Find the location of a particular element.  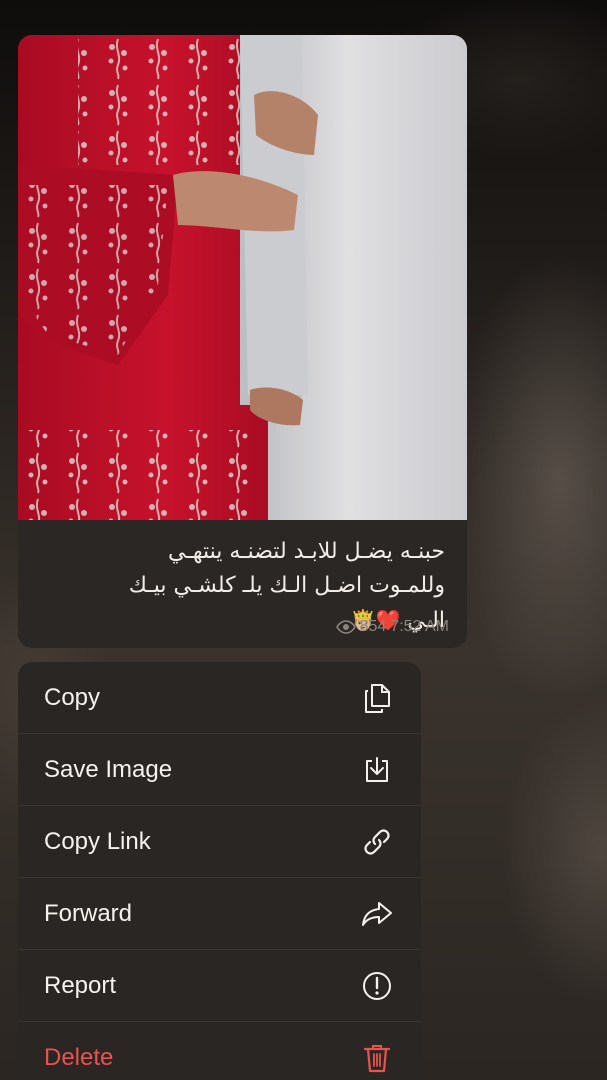

save-image-icon is located at coordinates (377, 770).